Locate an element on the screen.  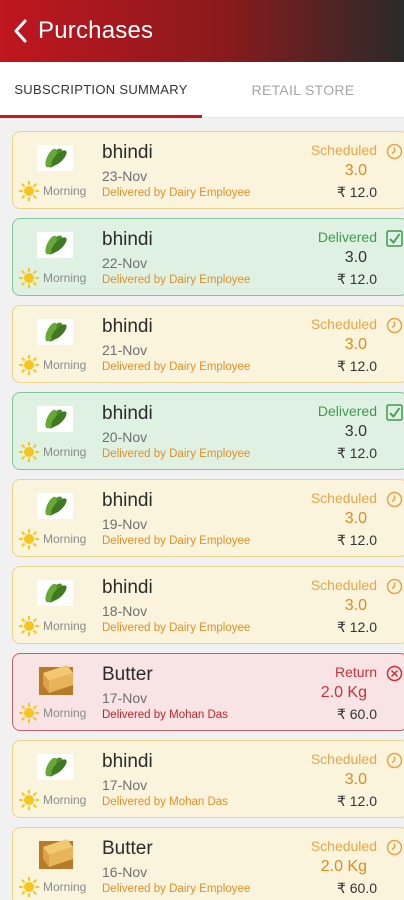
order-date: 18-Nov is located at coordinates (125, 611).